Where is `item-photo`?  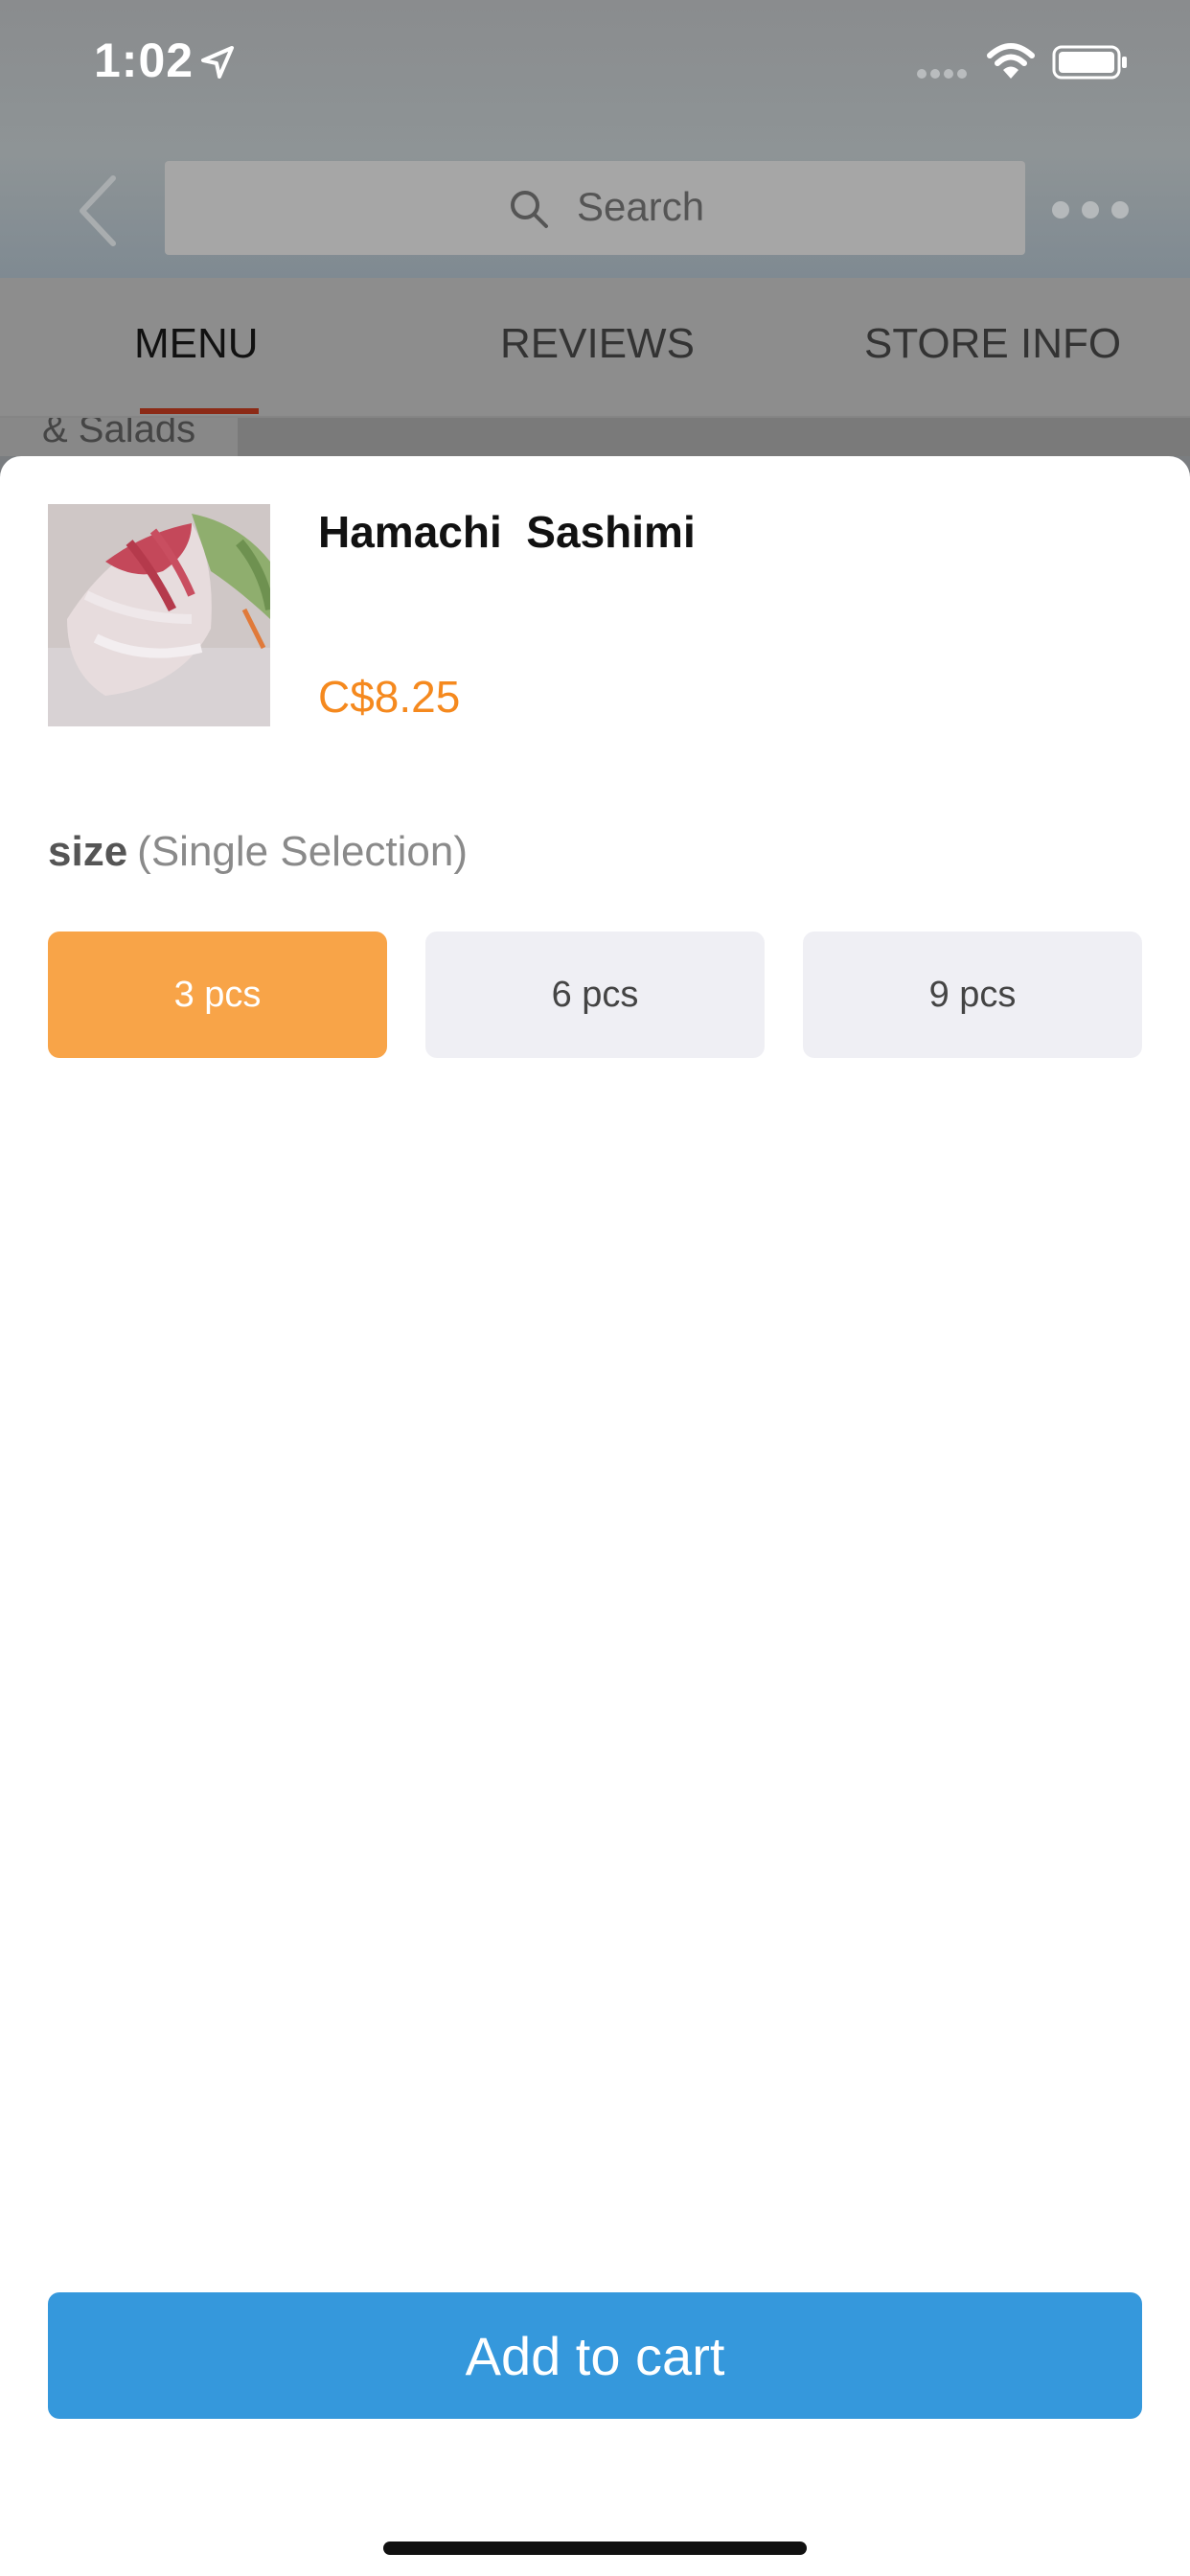
item-photo is located at coordinates (159, 615).